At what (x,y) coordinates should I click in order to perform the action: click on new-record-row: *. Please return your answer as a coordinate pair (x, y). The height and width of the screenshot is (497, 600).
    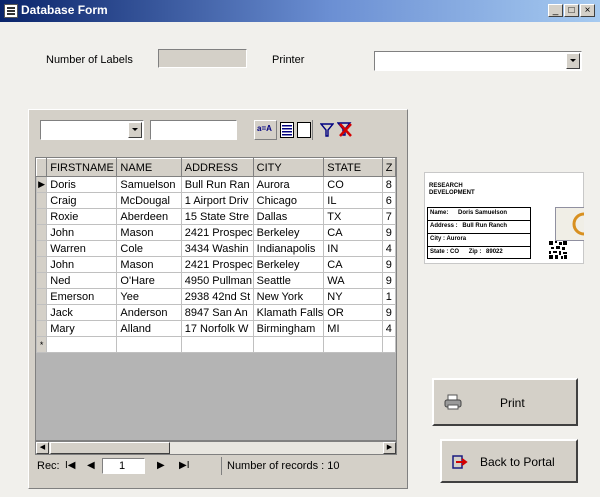
    Looking at the image, I should click on (216, 344).